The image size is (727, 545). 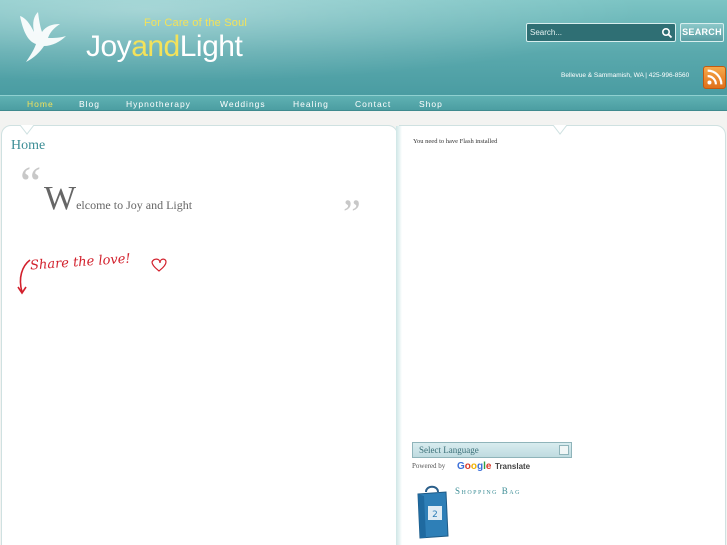 What do you see at coordinates (43, 37) in the screenshot?
I see `dove-icon` at bounding box center [43, 37].